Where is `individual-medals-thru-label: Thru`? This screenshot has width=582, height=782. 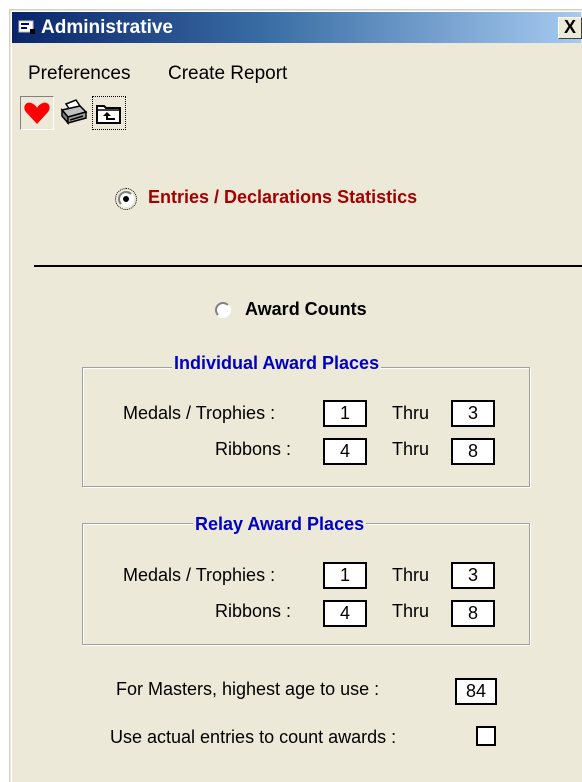
individual-medals-thru-label: Thru is located at coordinates (411, 413).